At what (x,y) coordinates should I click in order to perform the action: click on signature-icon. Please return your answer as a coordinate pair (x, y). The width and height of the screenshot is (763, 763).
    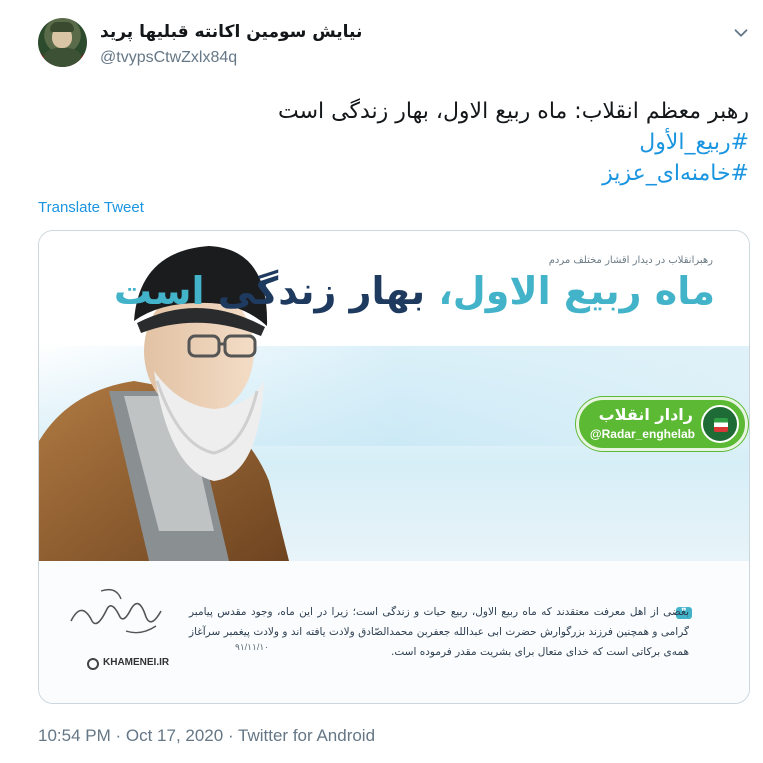
    Looking at the image, I should click on (116, 611).